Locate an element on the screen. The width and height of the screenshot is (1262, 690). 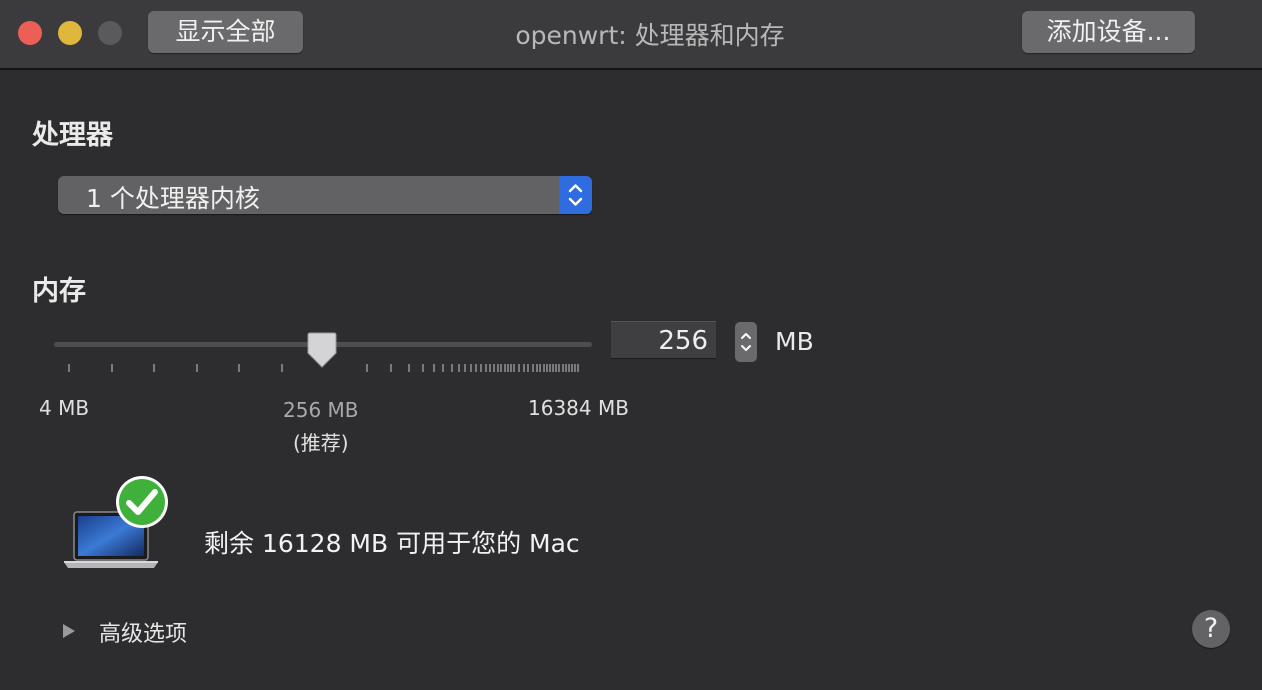
help-button: ? is located at coordinates (1211, 629).